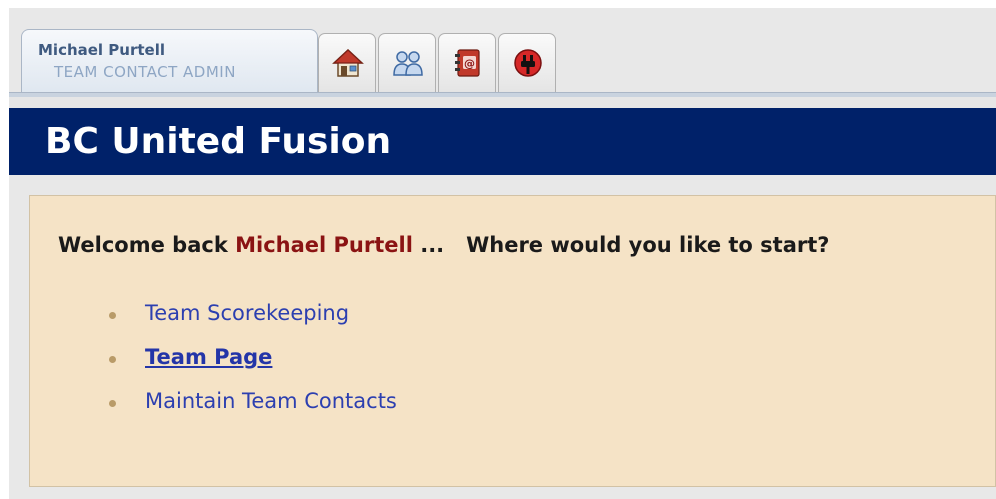 This screenshot has height=499, width=996. I want to click on spacer, so click(502, 102).